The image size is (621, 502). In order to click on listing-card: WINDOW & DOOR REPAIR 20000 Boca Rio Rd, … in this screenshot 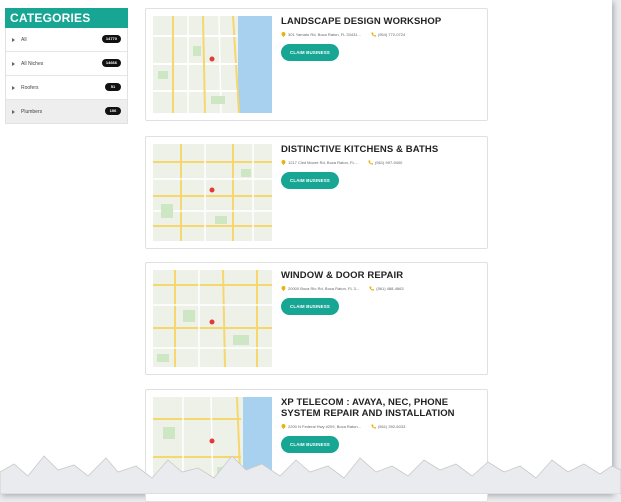, I will do `click(316, 318)`.